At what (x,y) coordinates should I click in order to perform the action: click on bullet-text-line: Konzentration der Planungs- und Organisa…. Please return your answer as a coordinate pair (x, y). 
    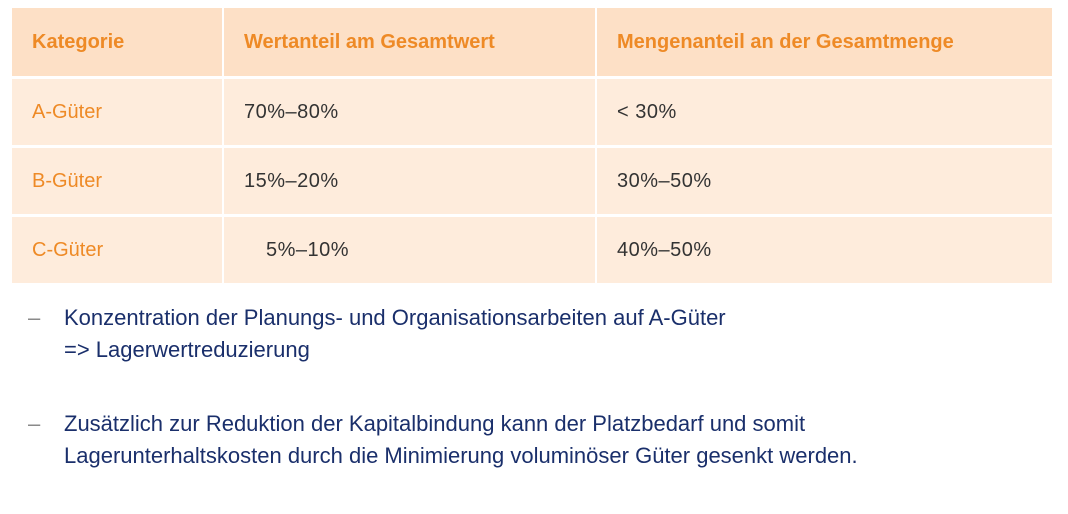
    Looking at the image, I should click on (395, 317).